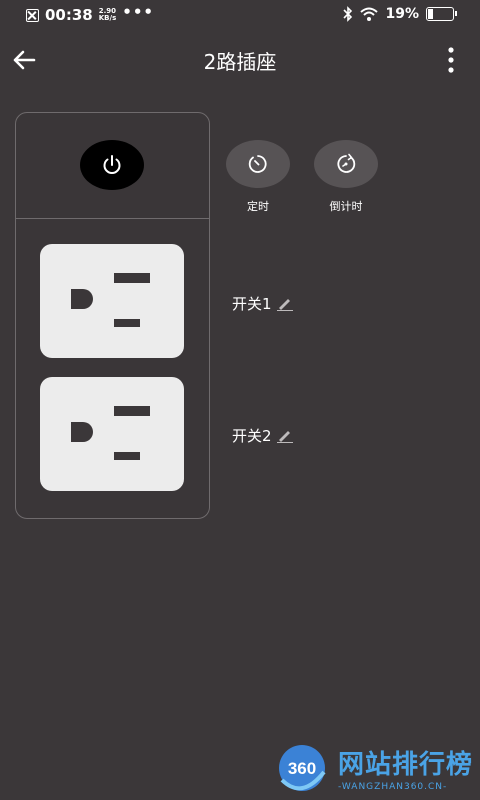 The width and height of the screenshot is (480, 800). I want to click on timer-button, so click(258, 164).